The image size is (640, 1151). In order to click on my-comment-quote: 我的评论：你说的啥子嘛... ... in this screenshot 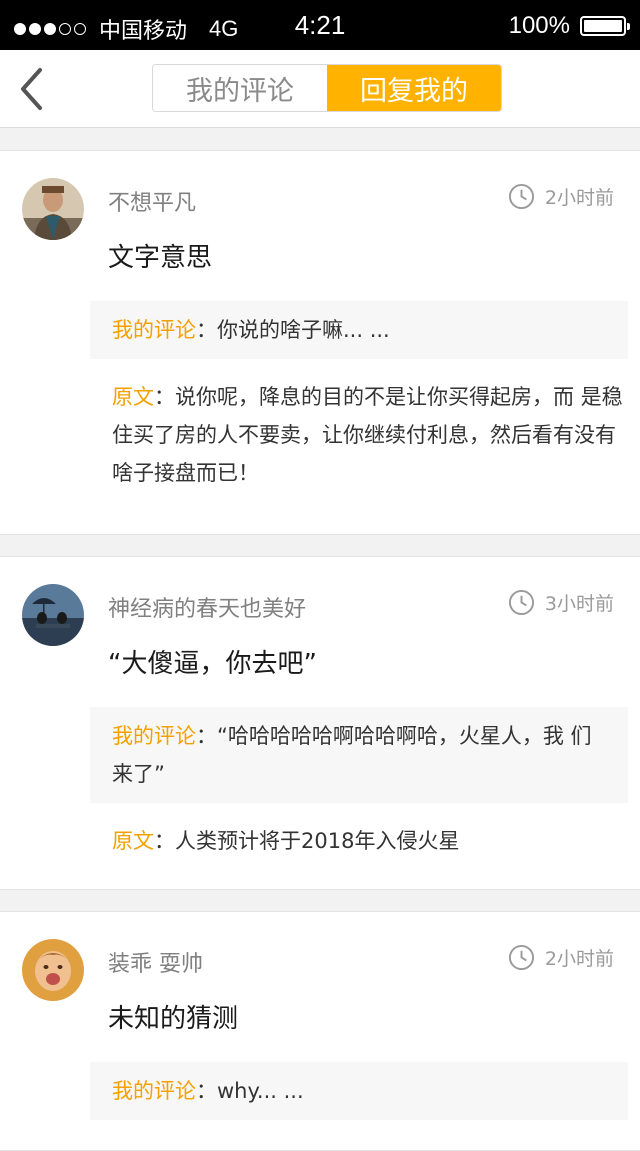, I will do `click(359, 330)`.